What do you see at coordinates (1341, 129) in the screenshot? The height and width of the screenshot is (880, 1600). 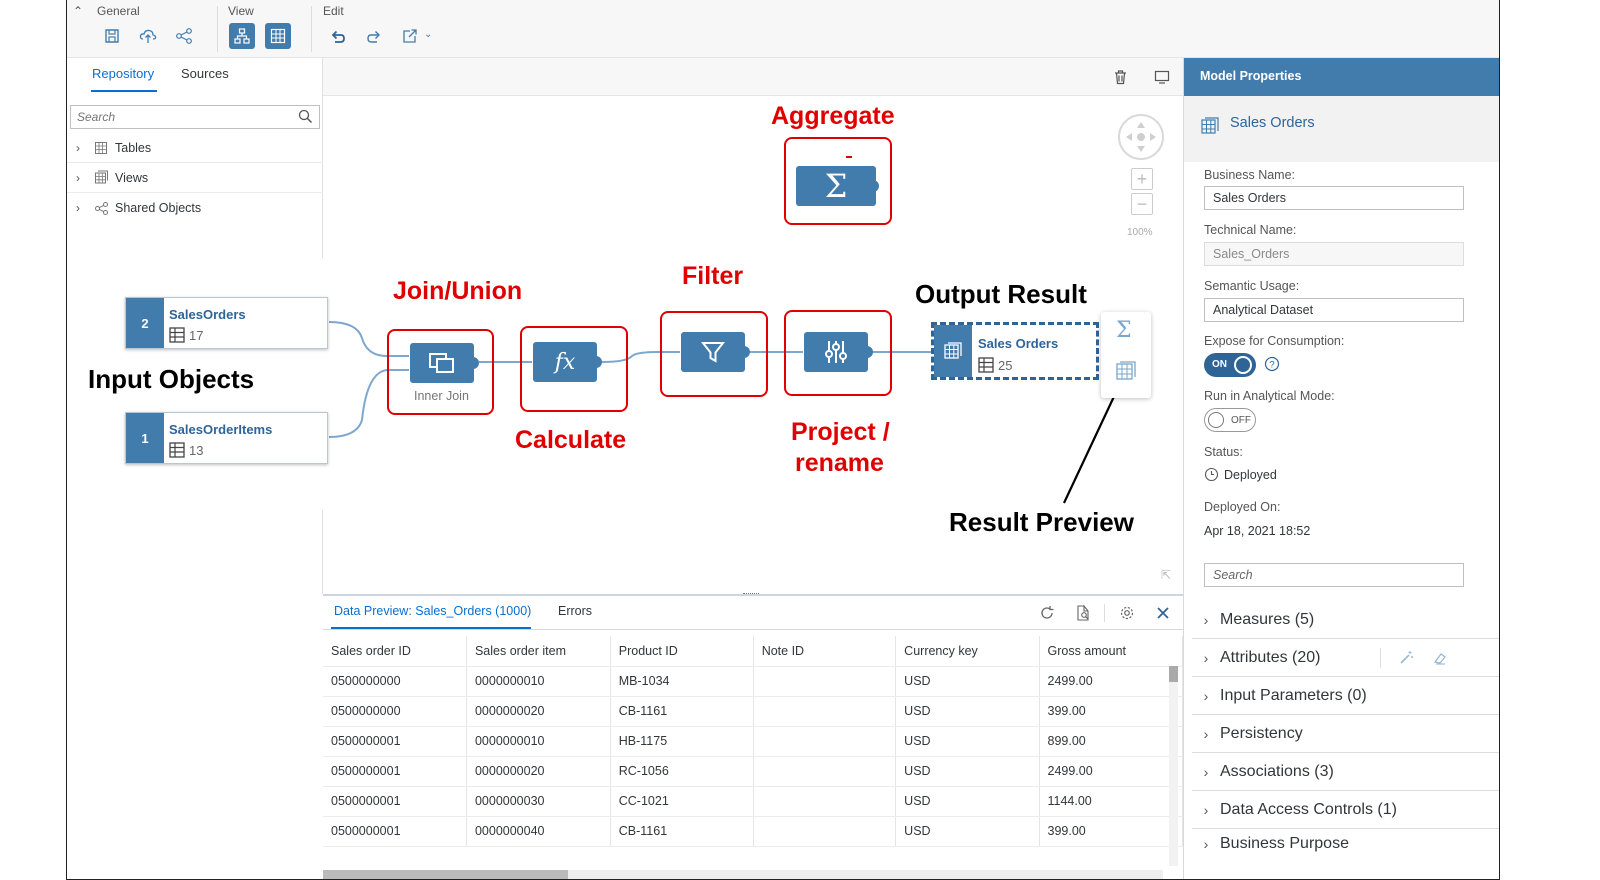 I see `properties-object-header: Sales Orders` at bounding box center [1341, 129].